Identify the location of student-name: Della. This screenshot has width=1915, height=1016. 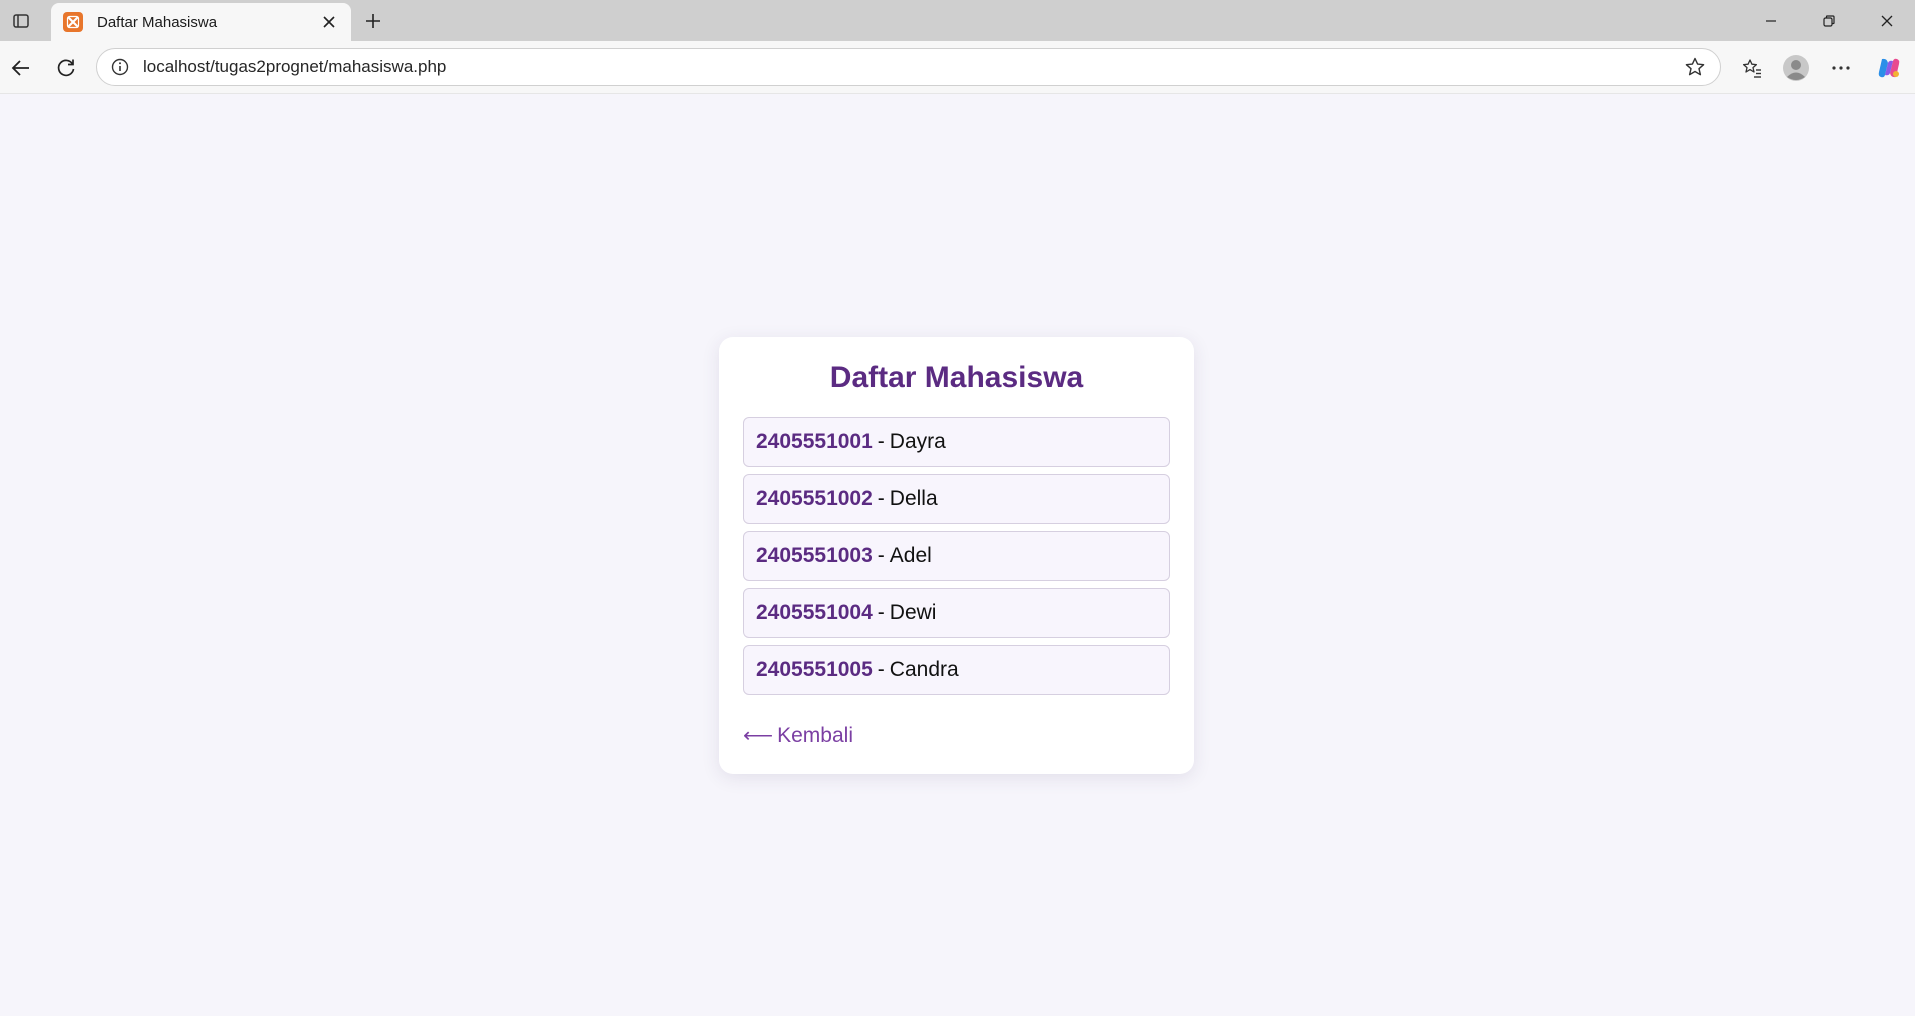
(913, 498).